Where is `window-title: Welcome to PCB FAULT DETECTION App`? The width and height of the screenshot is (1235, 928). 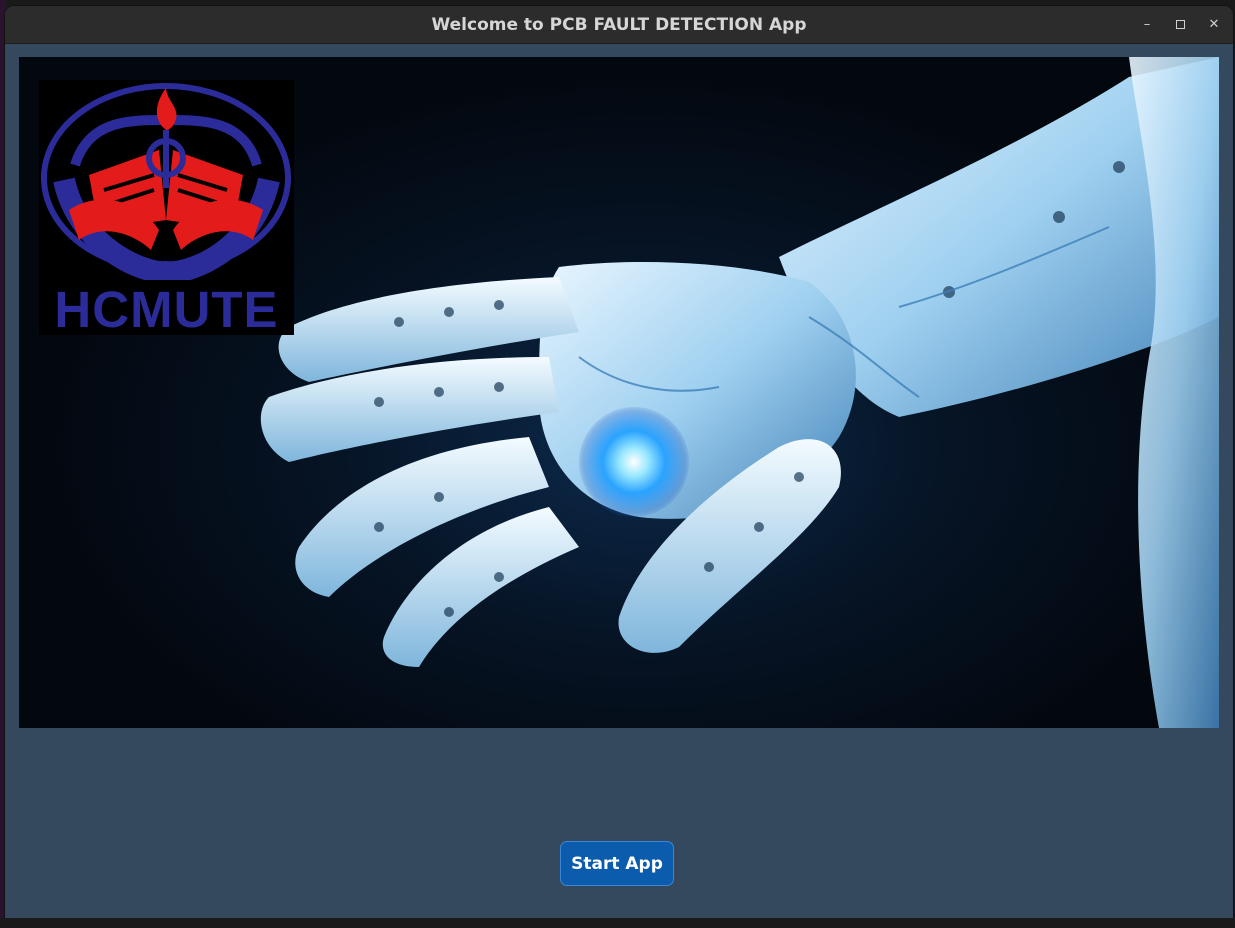
window-title: Welcome to PCB FAULT DETECTION App is located at coordinates (619, 25).